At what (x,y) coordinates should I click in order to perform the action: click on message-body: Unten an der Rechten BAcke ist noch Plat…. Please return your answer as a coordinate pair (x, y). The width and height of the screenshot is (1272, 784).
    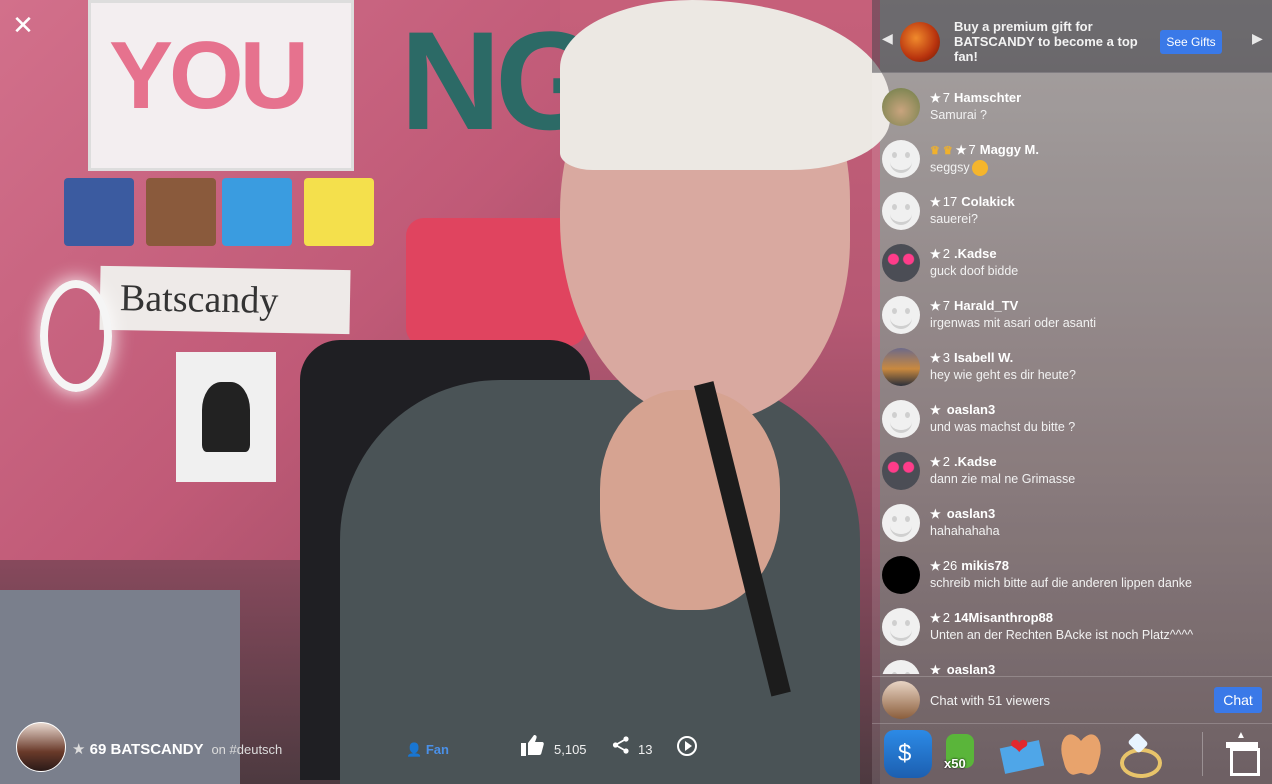
    Looking at the image, I should click on (1062, 635).